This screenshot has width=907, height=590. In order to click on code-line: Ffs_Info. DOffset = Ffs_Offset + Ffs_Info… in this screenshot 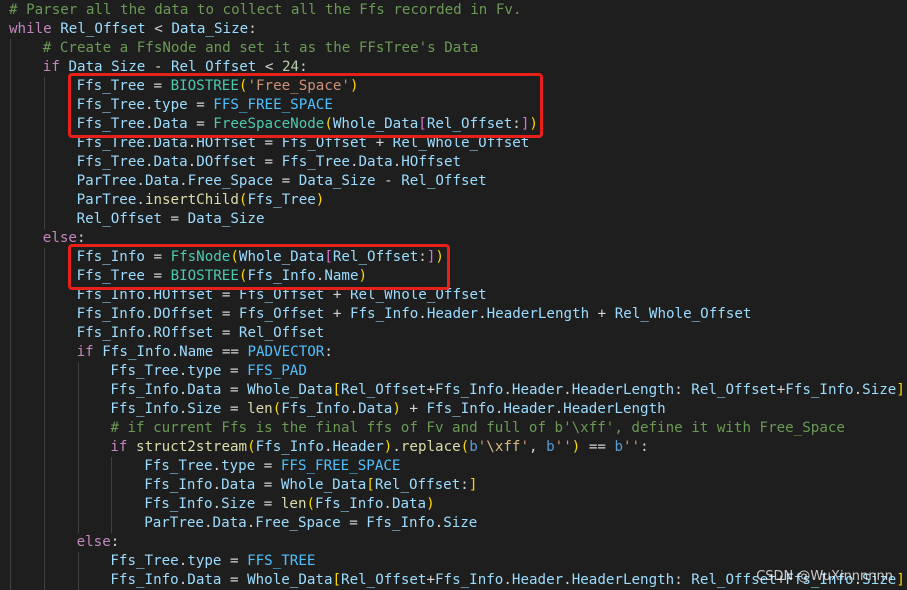, I will do `click(414, 314)`.